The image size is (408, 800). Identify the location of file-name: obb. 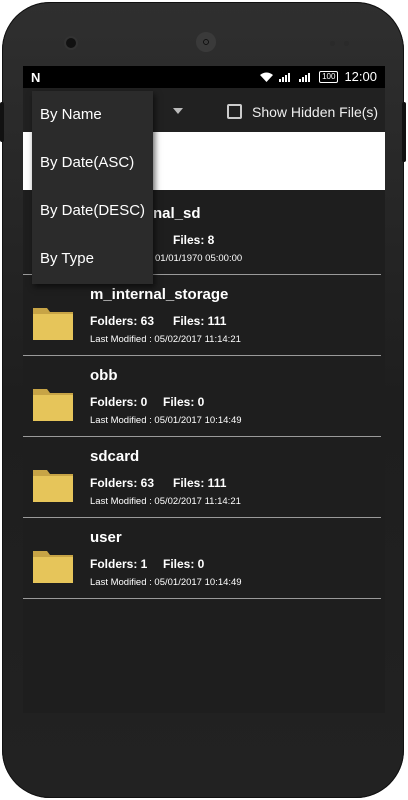
(104, 375).